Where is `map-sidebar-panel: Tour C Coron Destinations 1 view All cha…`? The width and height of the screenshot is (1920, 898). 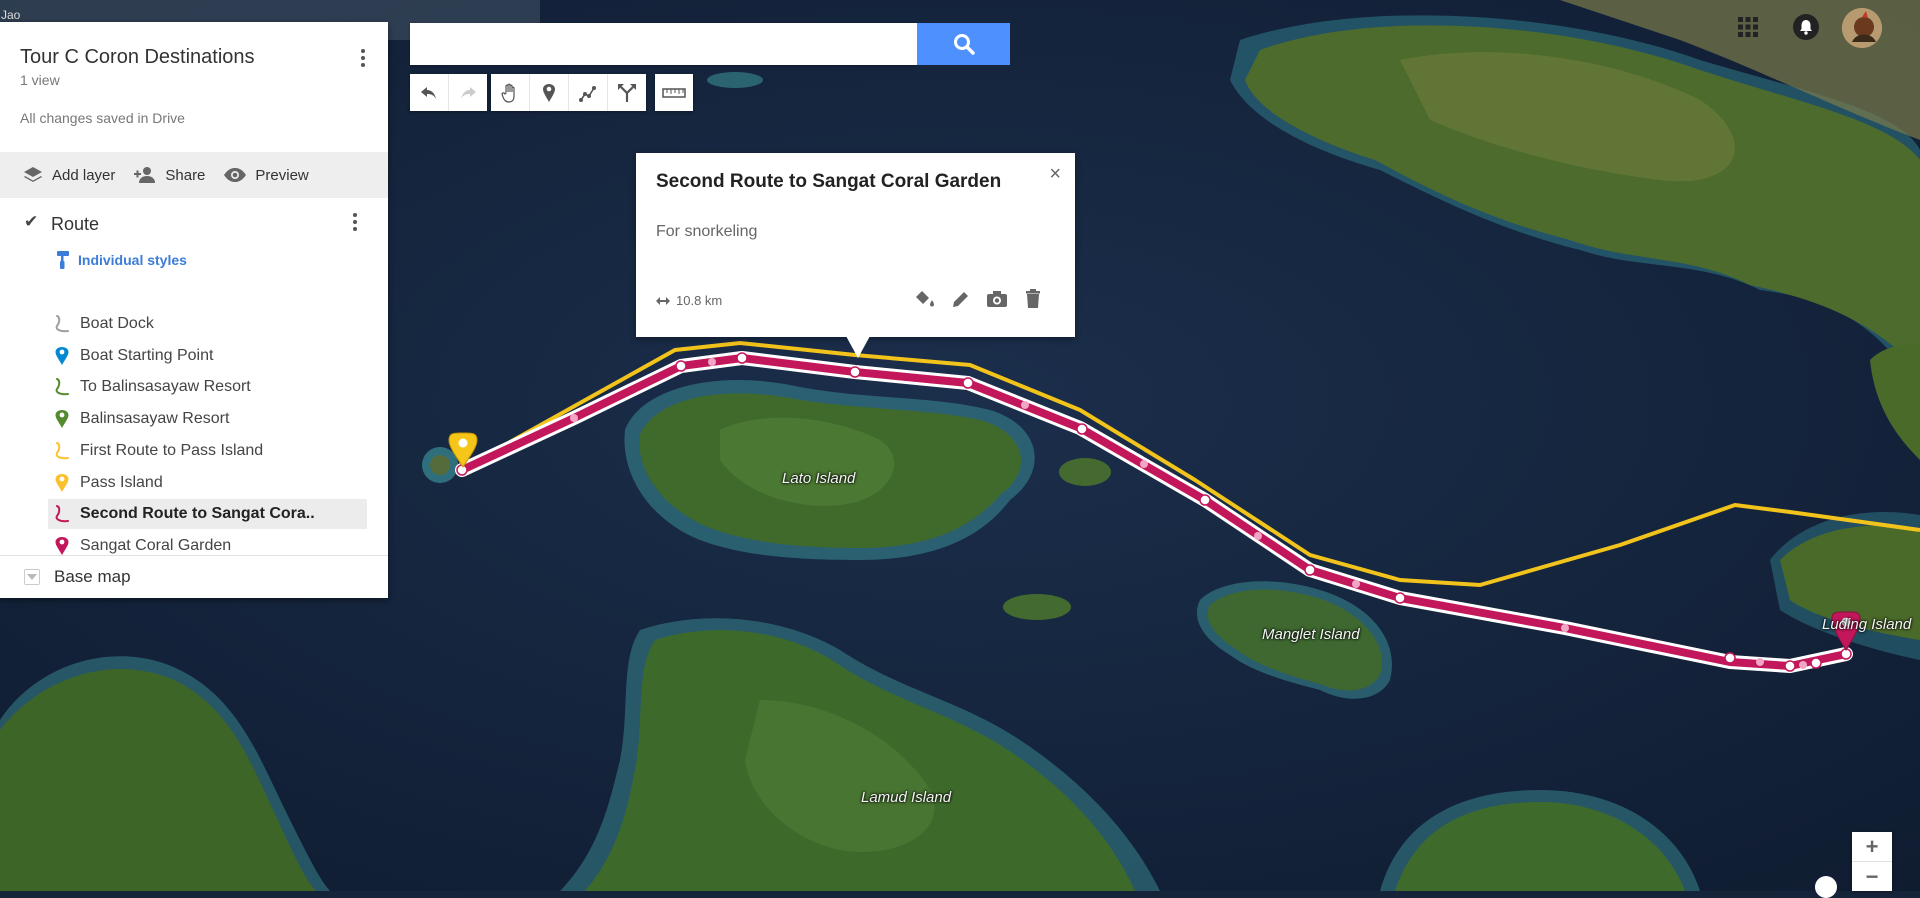
map-sidebar-panel: Tour C Coron Destinations 1 view All cha… is located at coordinates (194, 310).